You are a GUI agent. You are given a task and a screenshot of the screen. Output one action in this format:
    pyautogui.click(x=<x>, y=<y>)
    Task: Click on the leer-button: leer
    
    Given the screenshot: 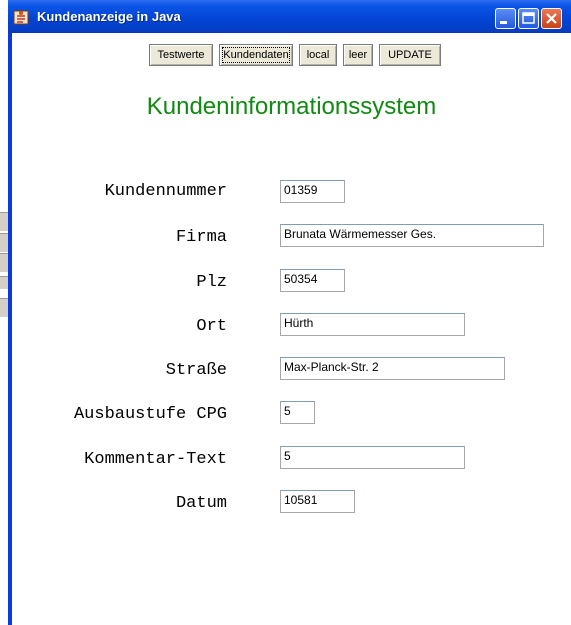 What is the action you would take?
    pyautogui.click(x=358, y=55)
    